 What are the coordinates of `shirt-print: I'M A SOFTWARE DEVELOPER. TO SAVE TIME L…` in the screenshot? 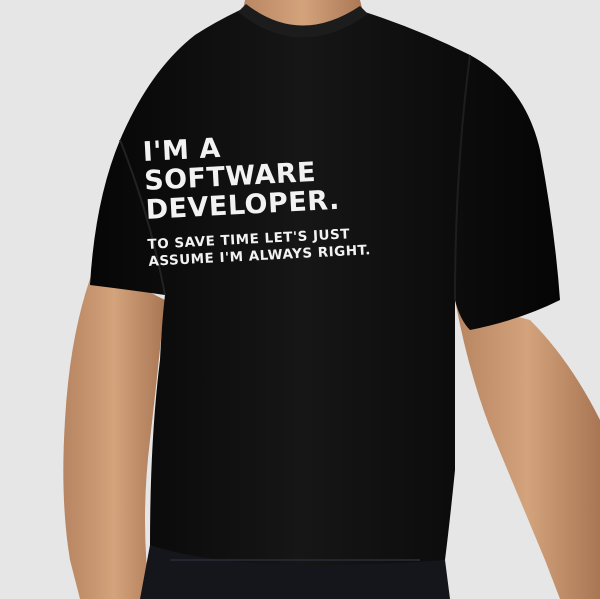 It's located at (275, 197).